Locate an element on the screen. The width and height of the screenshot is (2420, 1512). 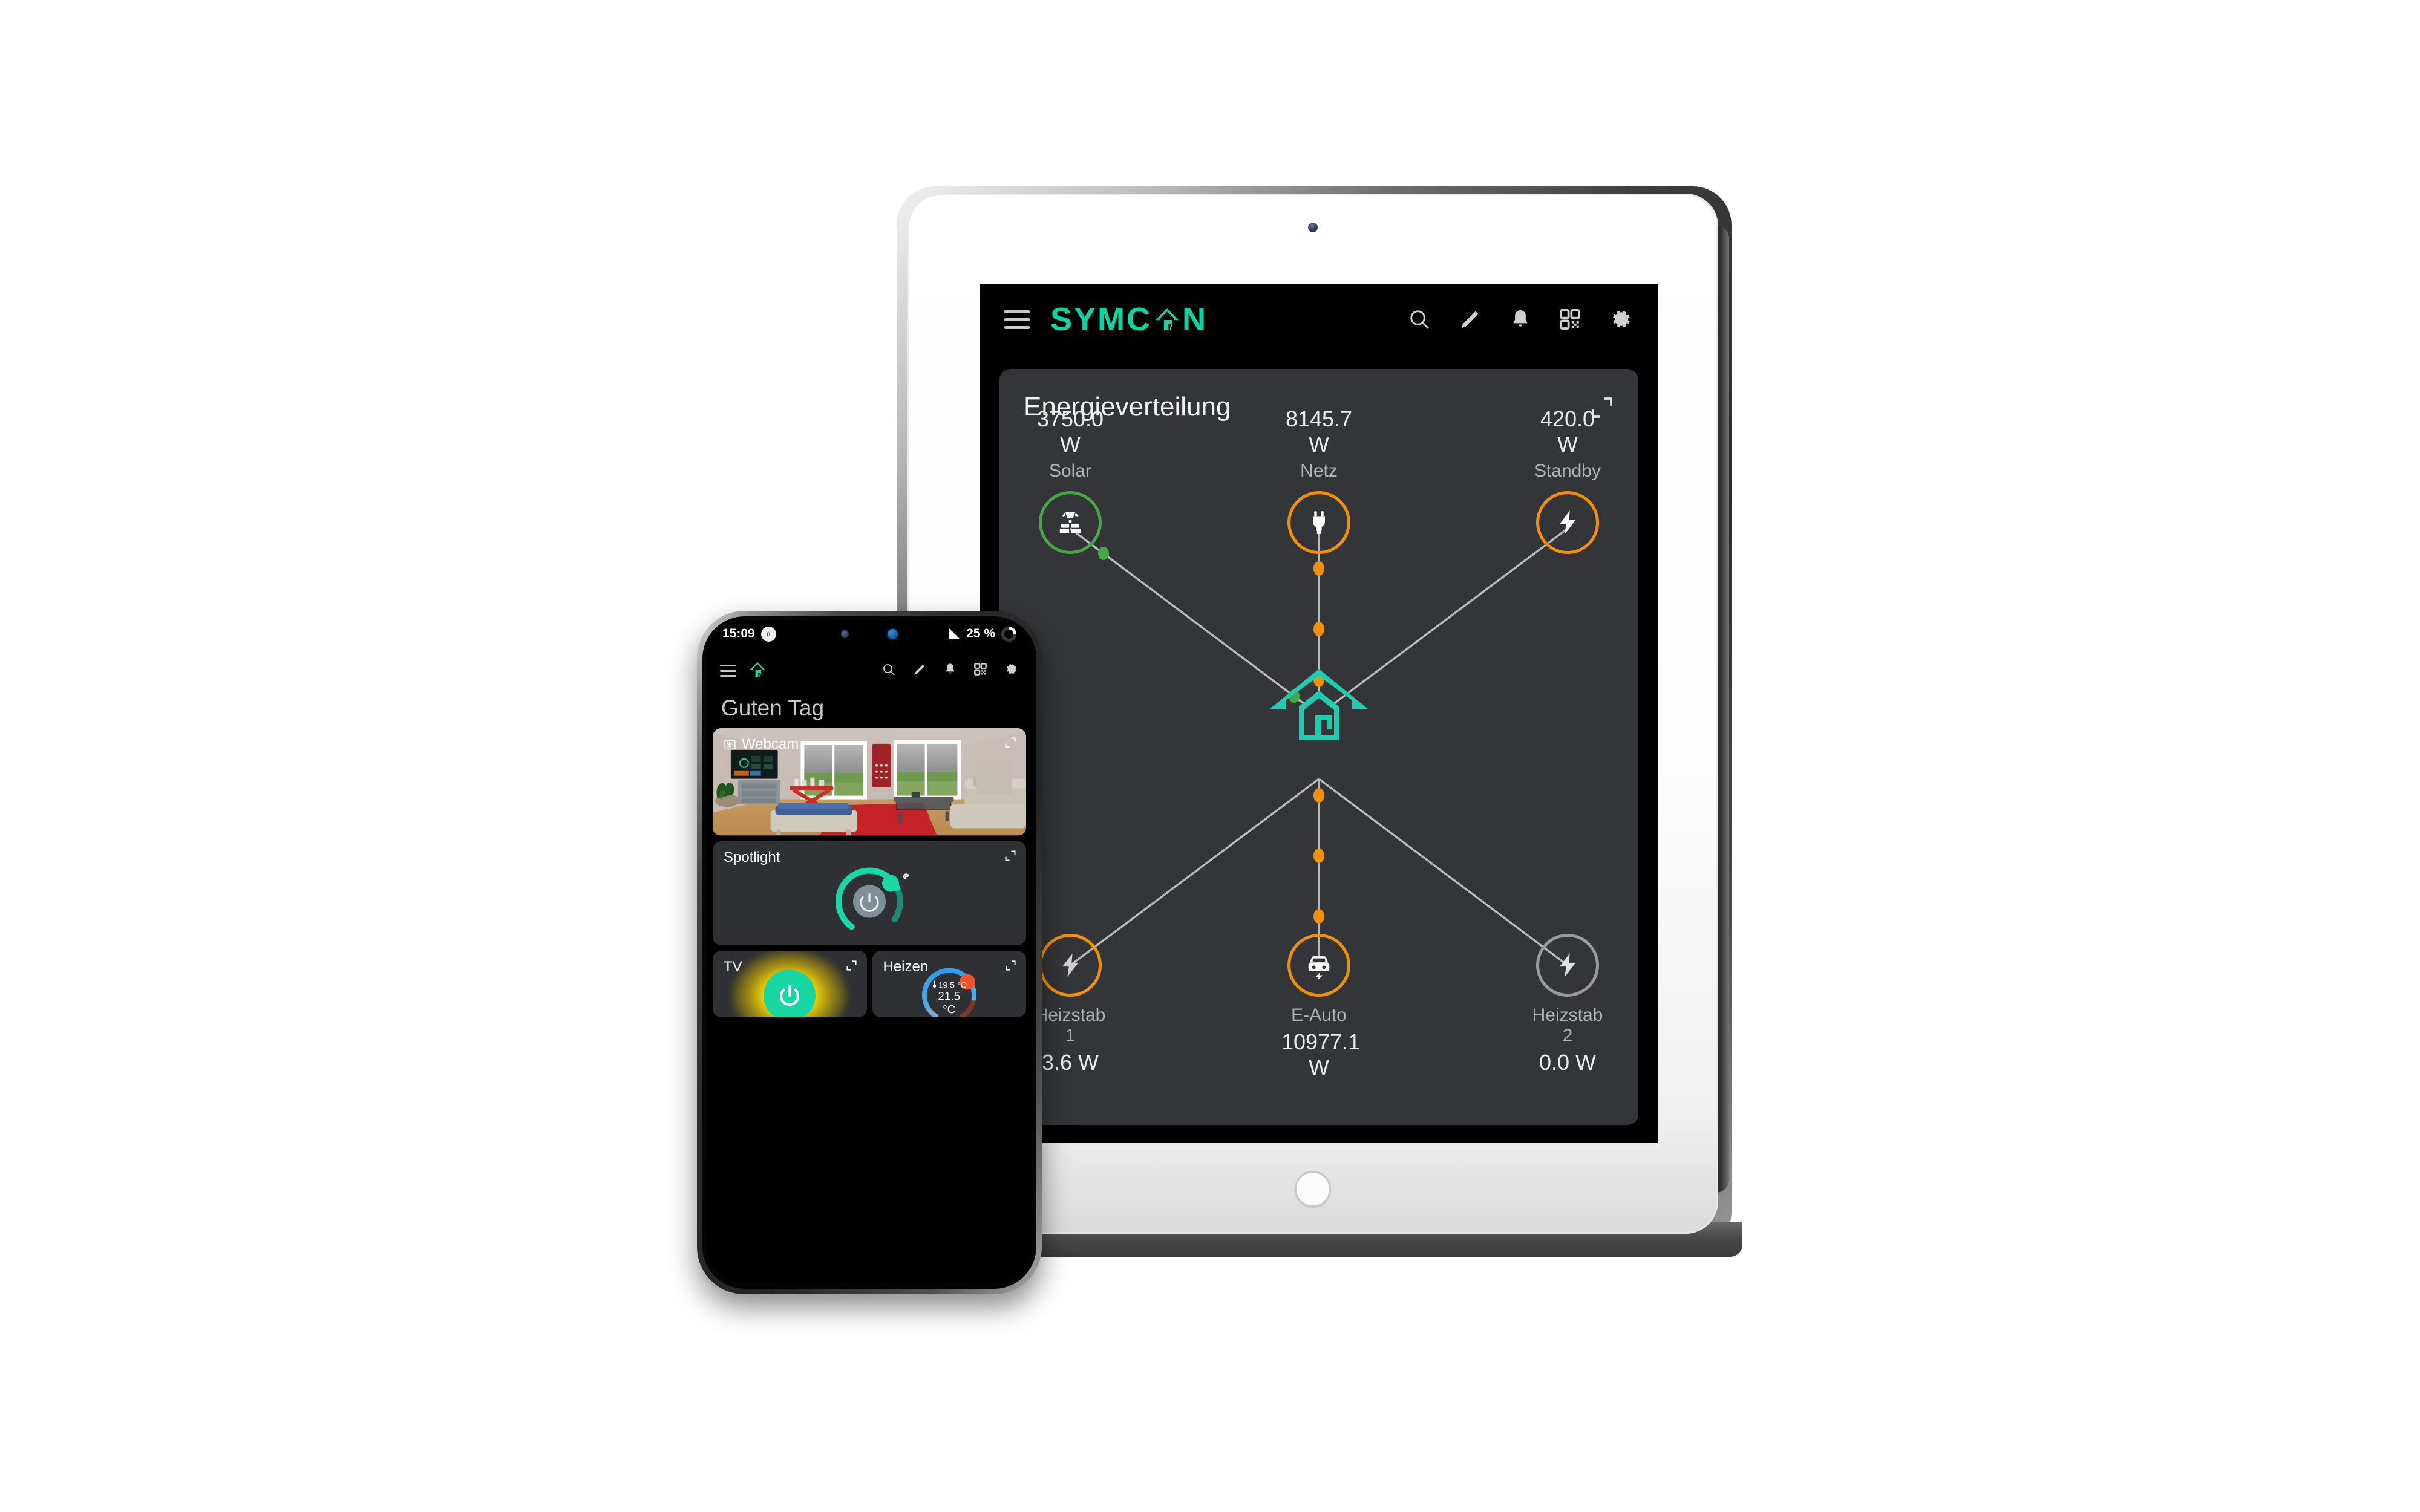
card-title: Spotlight is located at coordinates (752, 857).